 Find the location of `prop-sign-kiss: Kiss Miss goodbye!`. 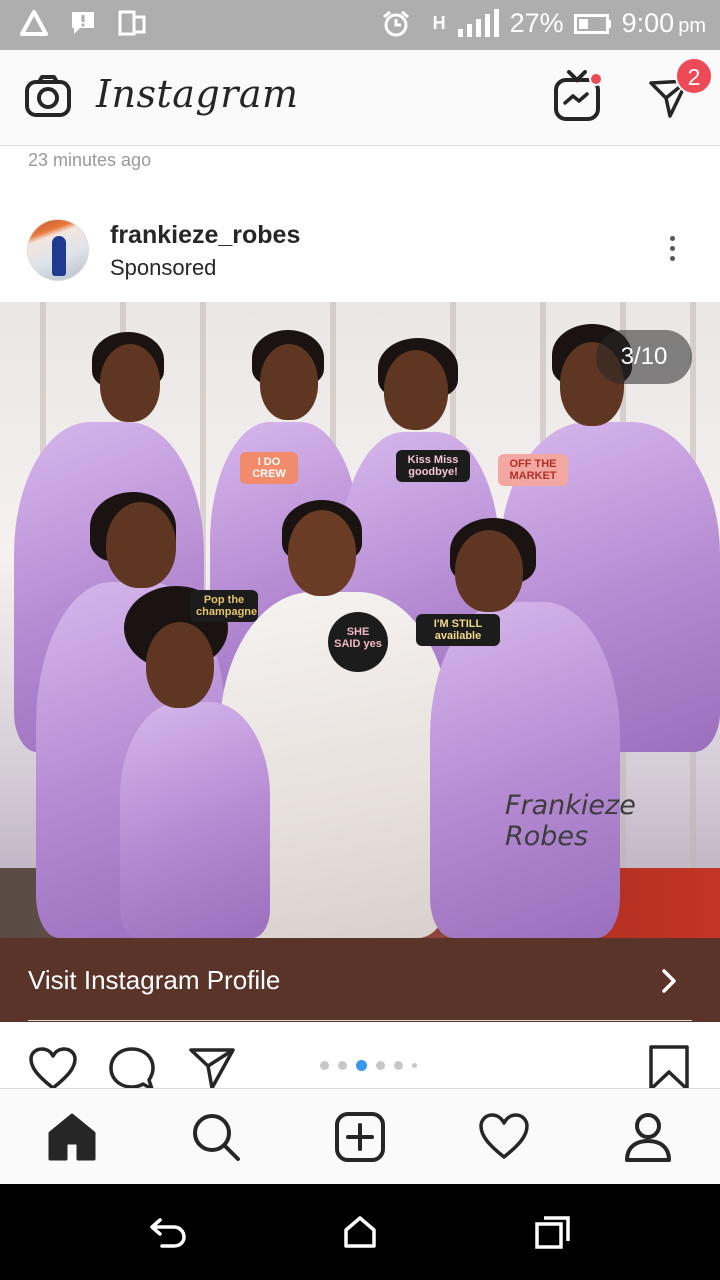

prop-sign-kiss: Kiss Miss goodbye! is located at coordinates (433, 466).